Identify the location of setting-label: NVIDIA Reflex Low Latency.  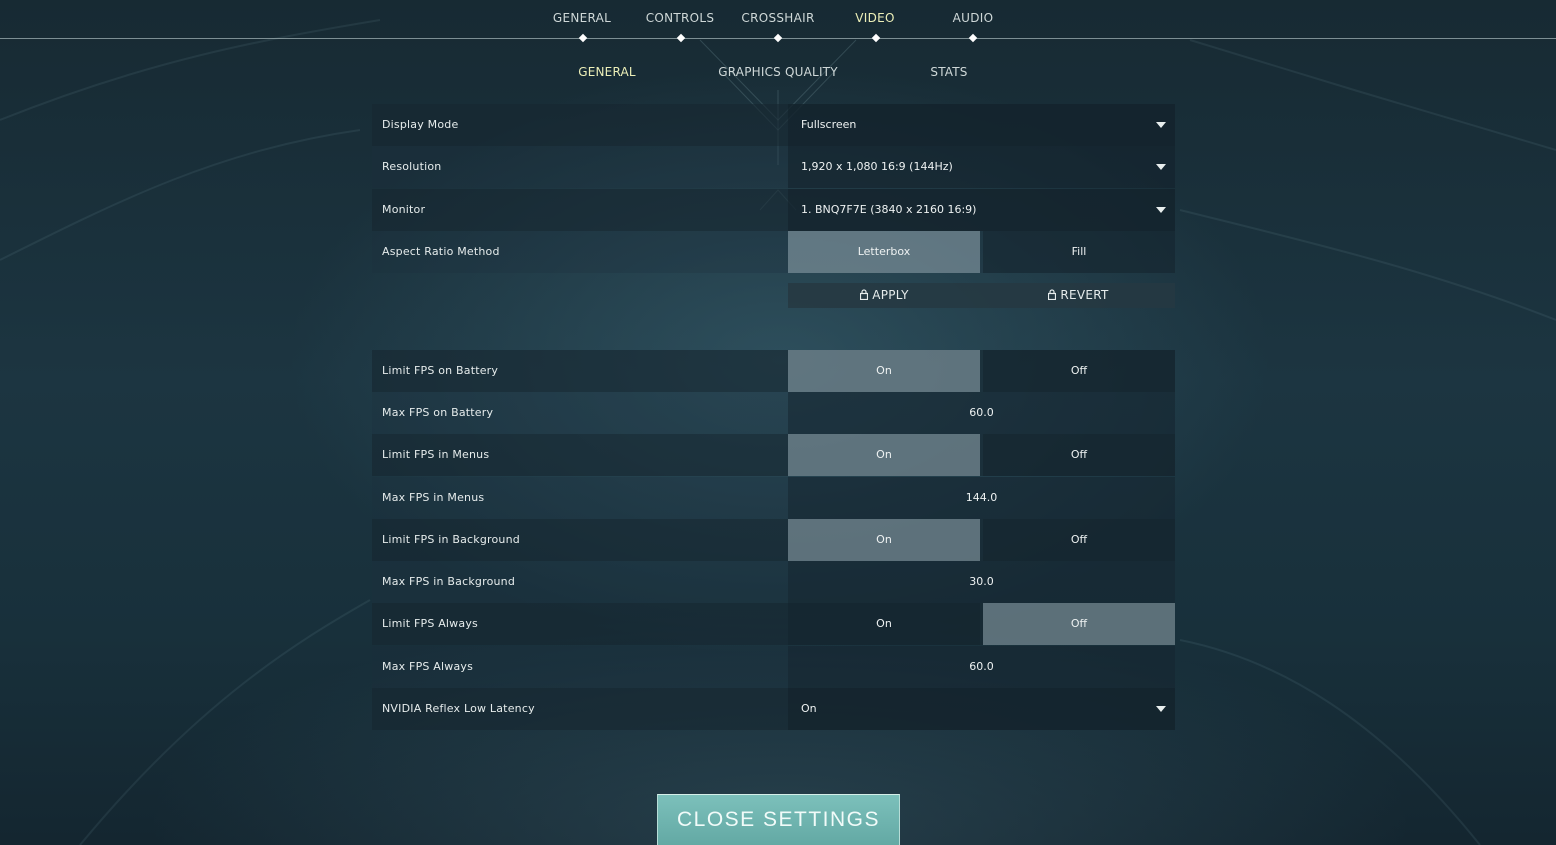
(458, 708).